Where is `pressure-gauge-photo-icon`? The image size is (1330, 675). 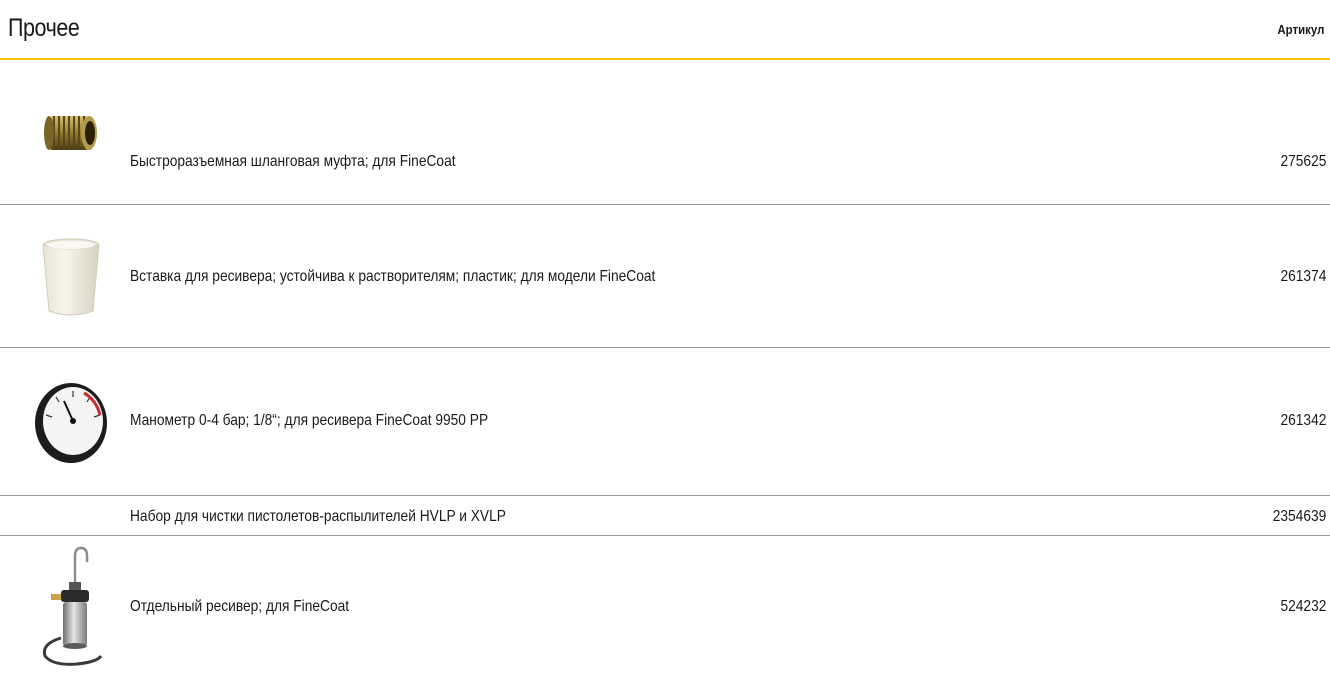 pressure-gauge-photo-icon is located at coordinates (71, 421).